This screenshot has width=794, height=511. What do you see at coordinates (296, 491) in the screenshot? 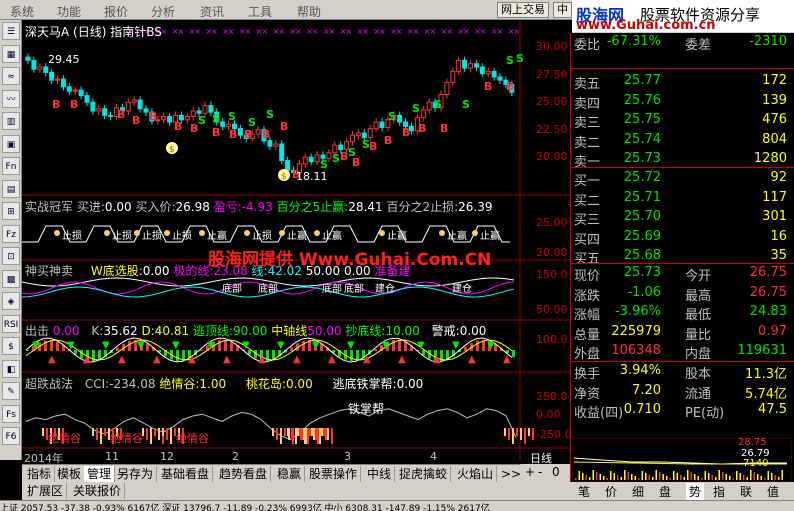
I see `extension-tabbar: 扩展区 关联报价` at bounding box center [296, 491].